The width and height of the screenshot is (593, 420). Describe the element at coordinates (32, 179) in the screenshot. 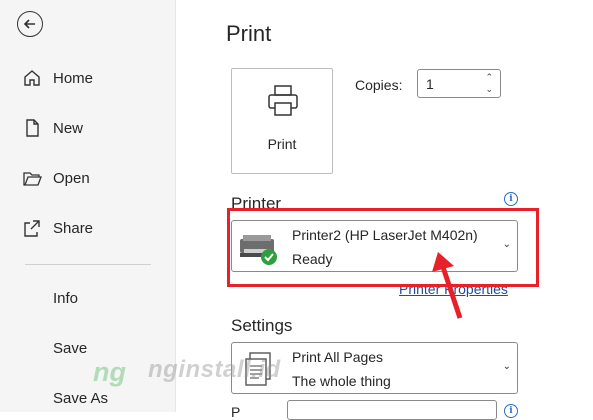

I see `folder-open-icon` at that location.